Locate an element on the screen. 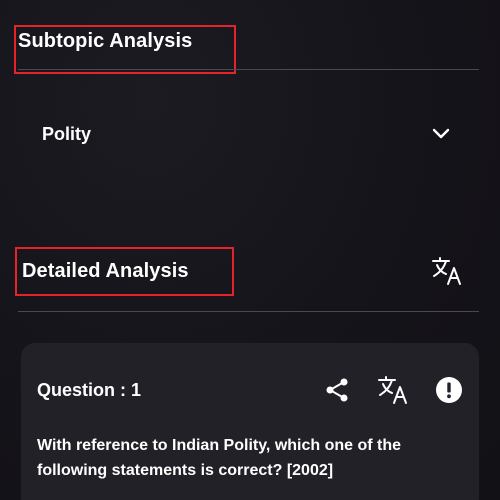  detailed-divider is located at coordinates (248, 311).